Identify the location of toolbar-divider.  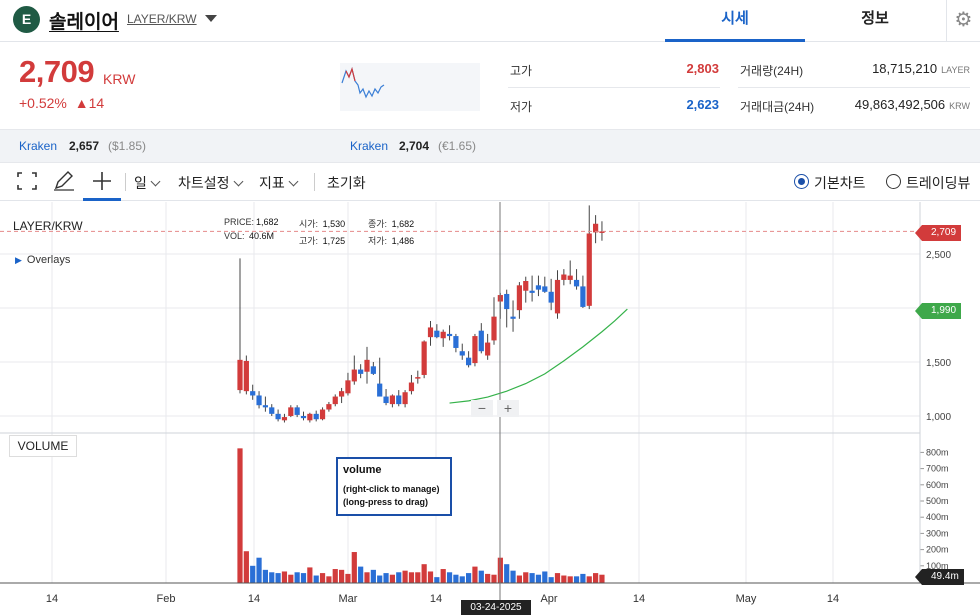
(125, 182).